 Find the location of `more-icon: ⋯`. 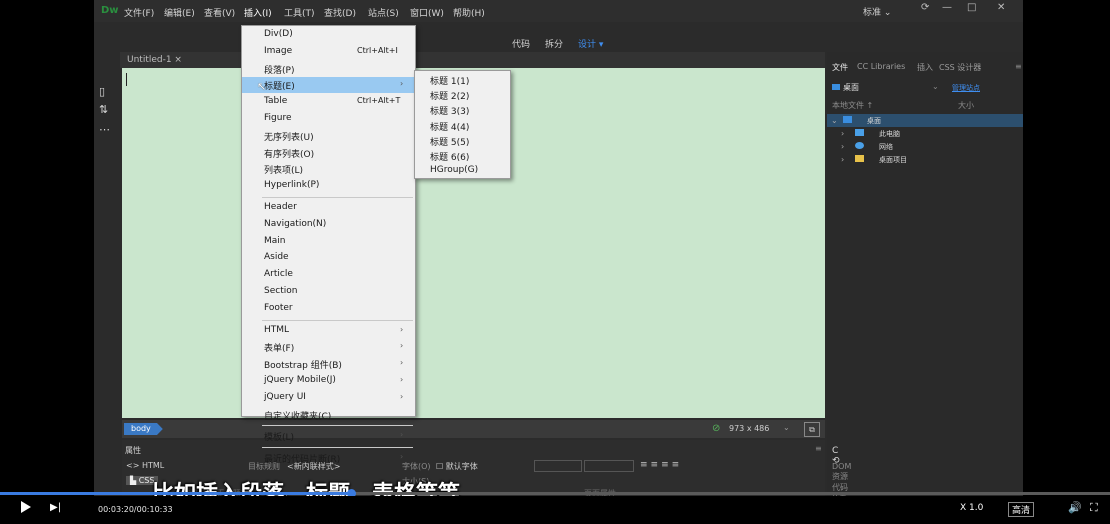

more-icon: ⋯ is located at coordinates (104, 129).